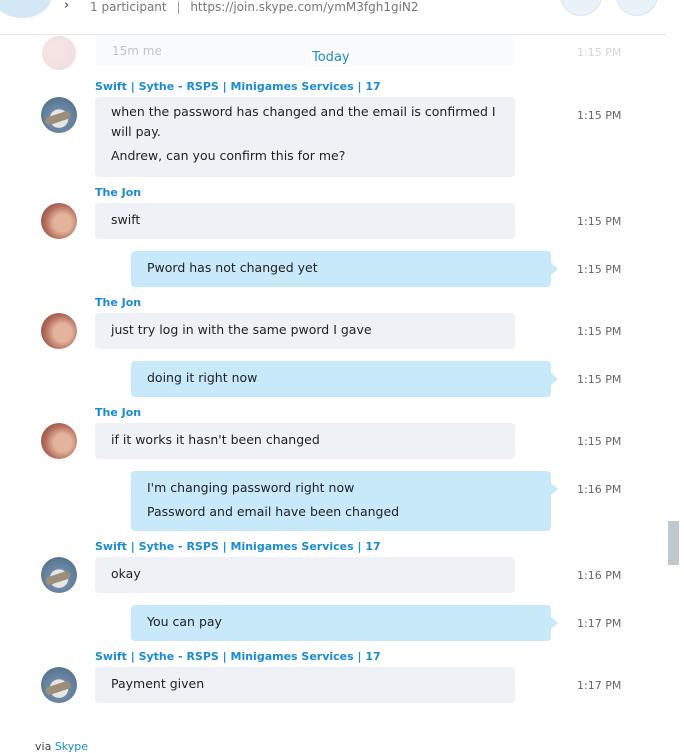  Describe the element at coordinates (26, 9) in the screenshot. I see `conversation-avatar` at that location.